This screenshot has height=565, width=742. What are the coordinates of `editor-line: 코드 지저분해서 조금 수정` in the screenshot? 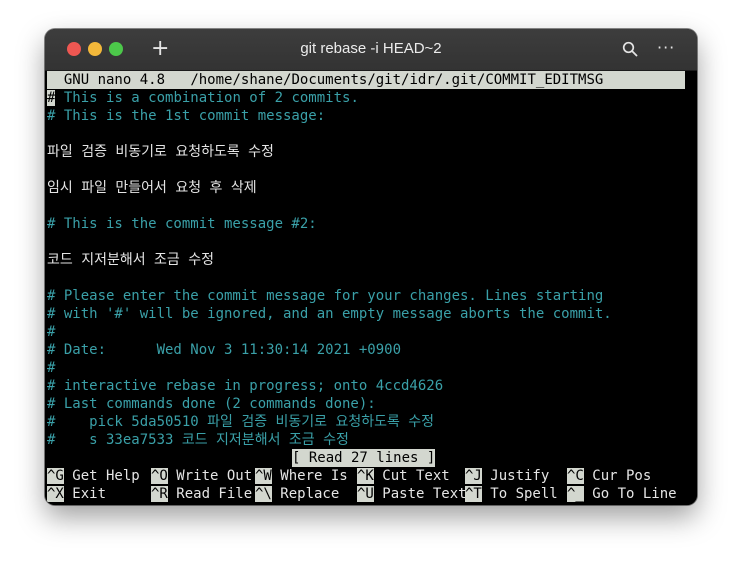 It's located at (130, 260).